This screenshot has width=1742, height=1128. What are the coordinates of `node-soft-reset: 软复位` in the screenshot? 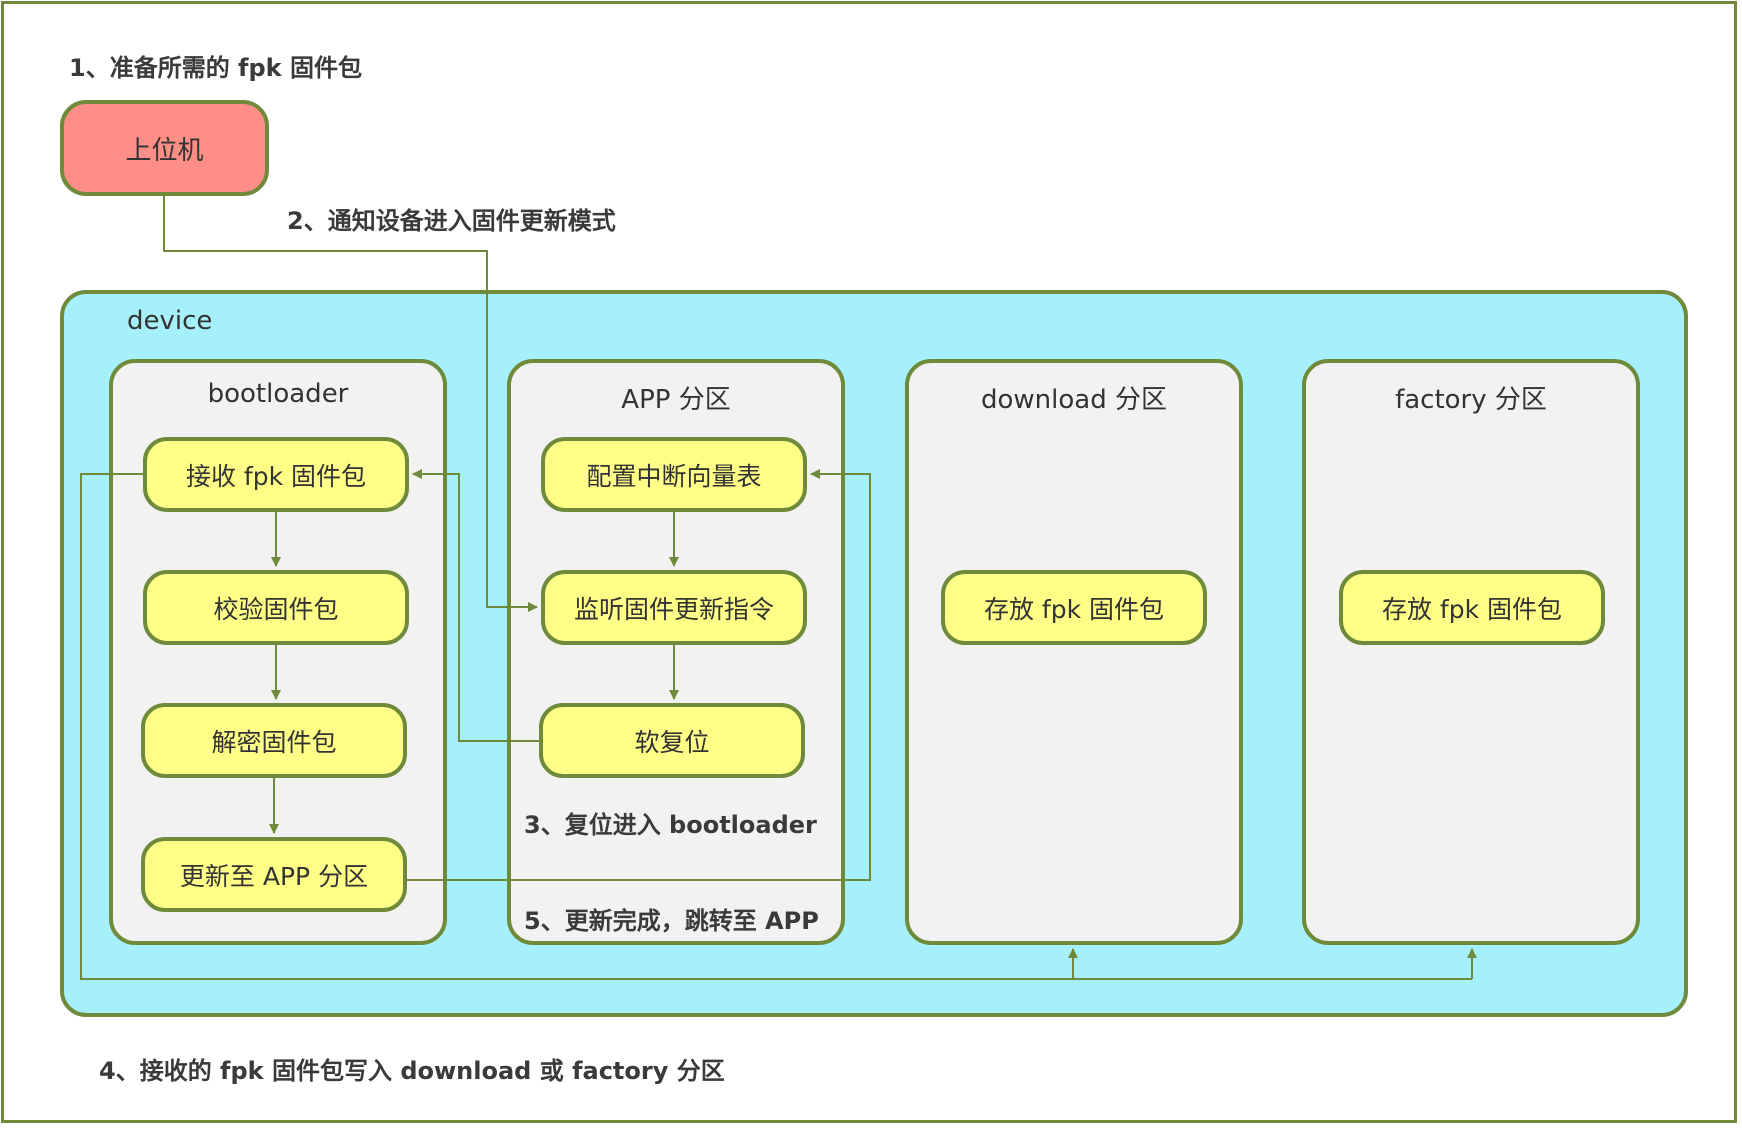 It's located at (672, 740).